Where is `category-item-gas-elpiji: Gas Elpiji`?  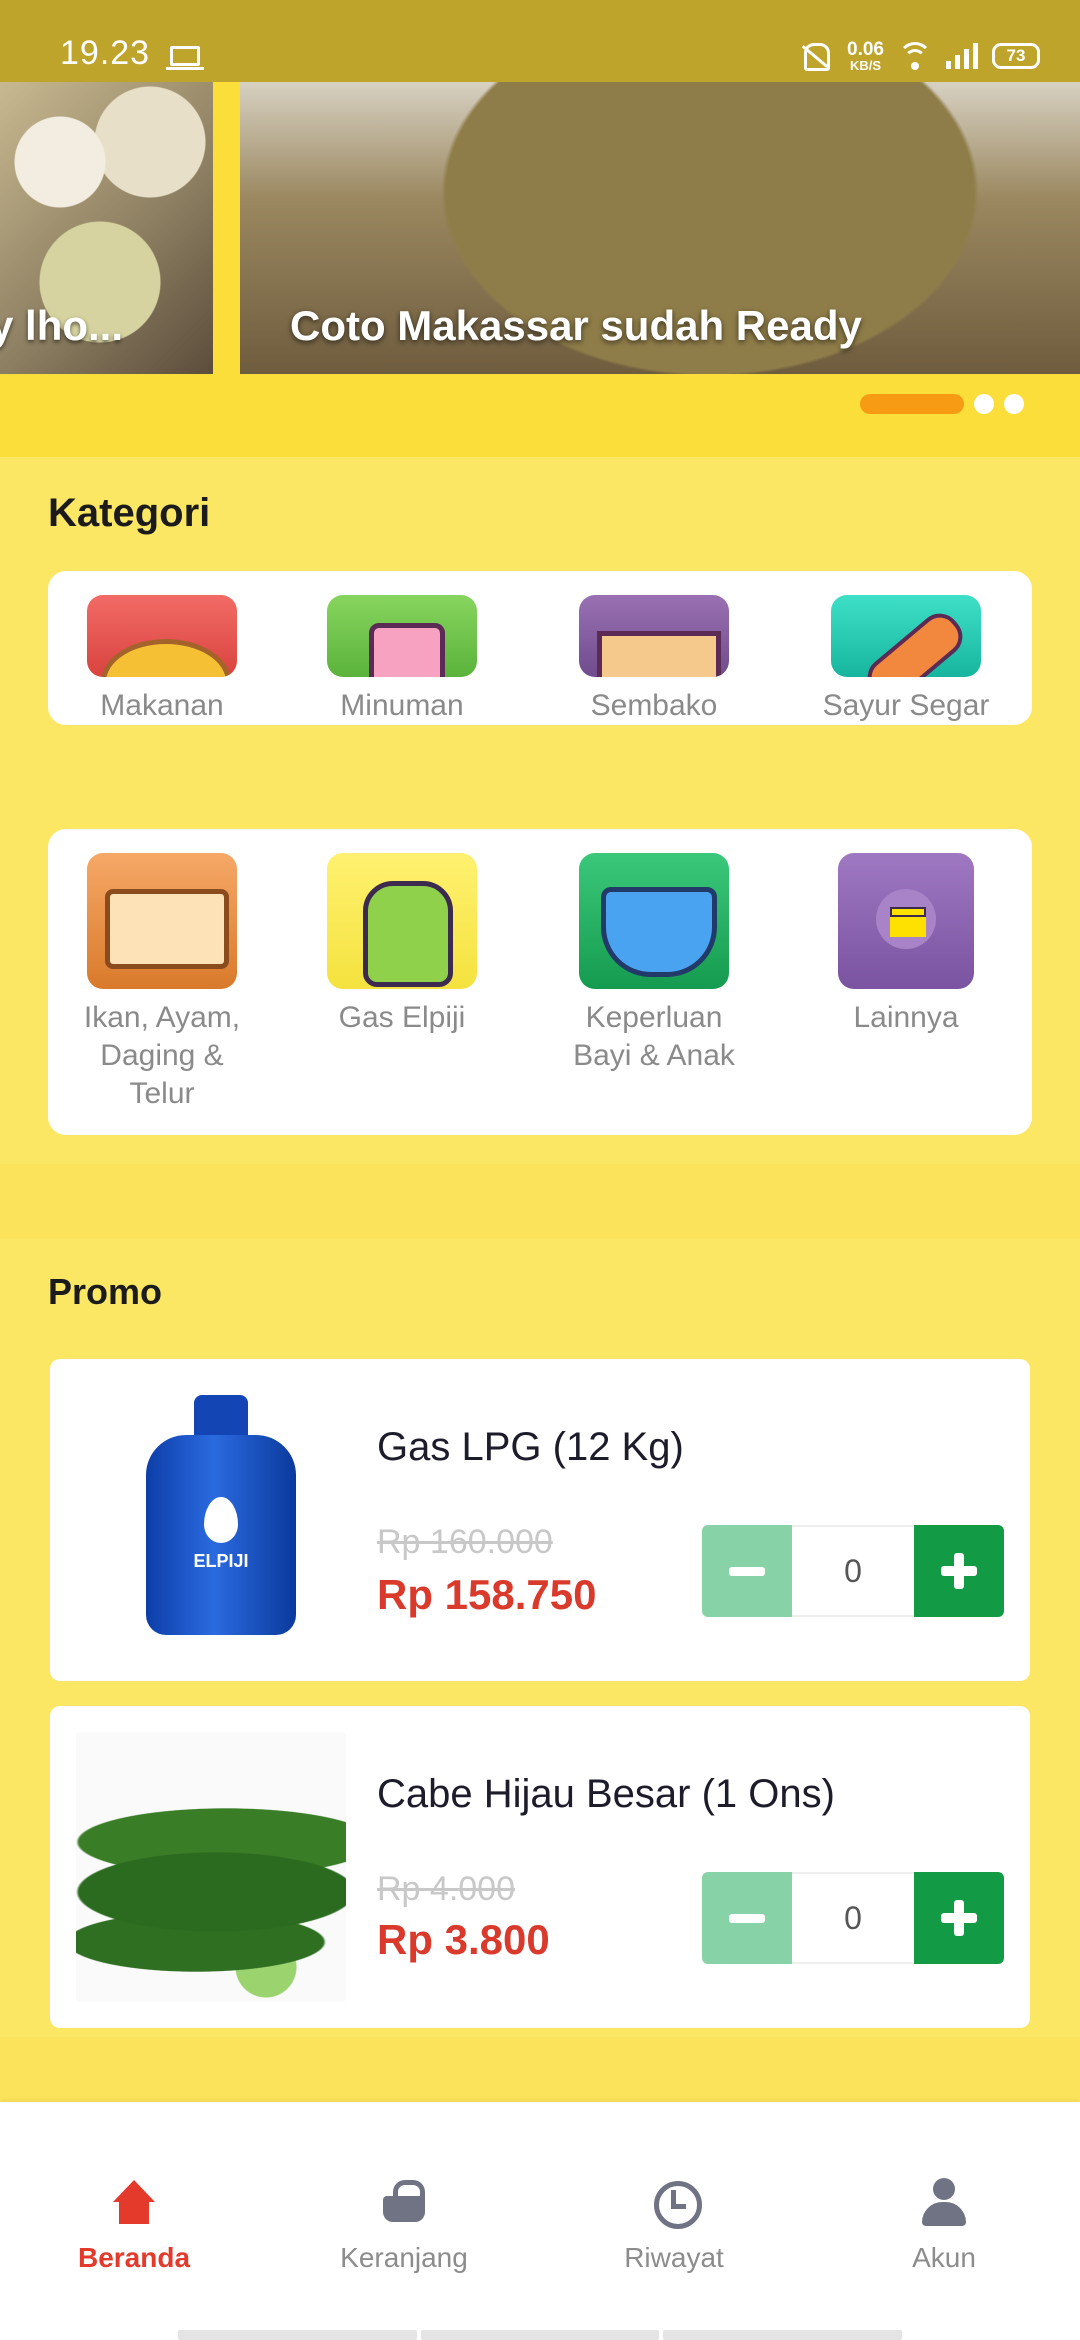 category-item-gas-elpiji: Gas Elpiji is located at coordinates (402, 982).